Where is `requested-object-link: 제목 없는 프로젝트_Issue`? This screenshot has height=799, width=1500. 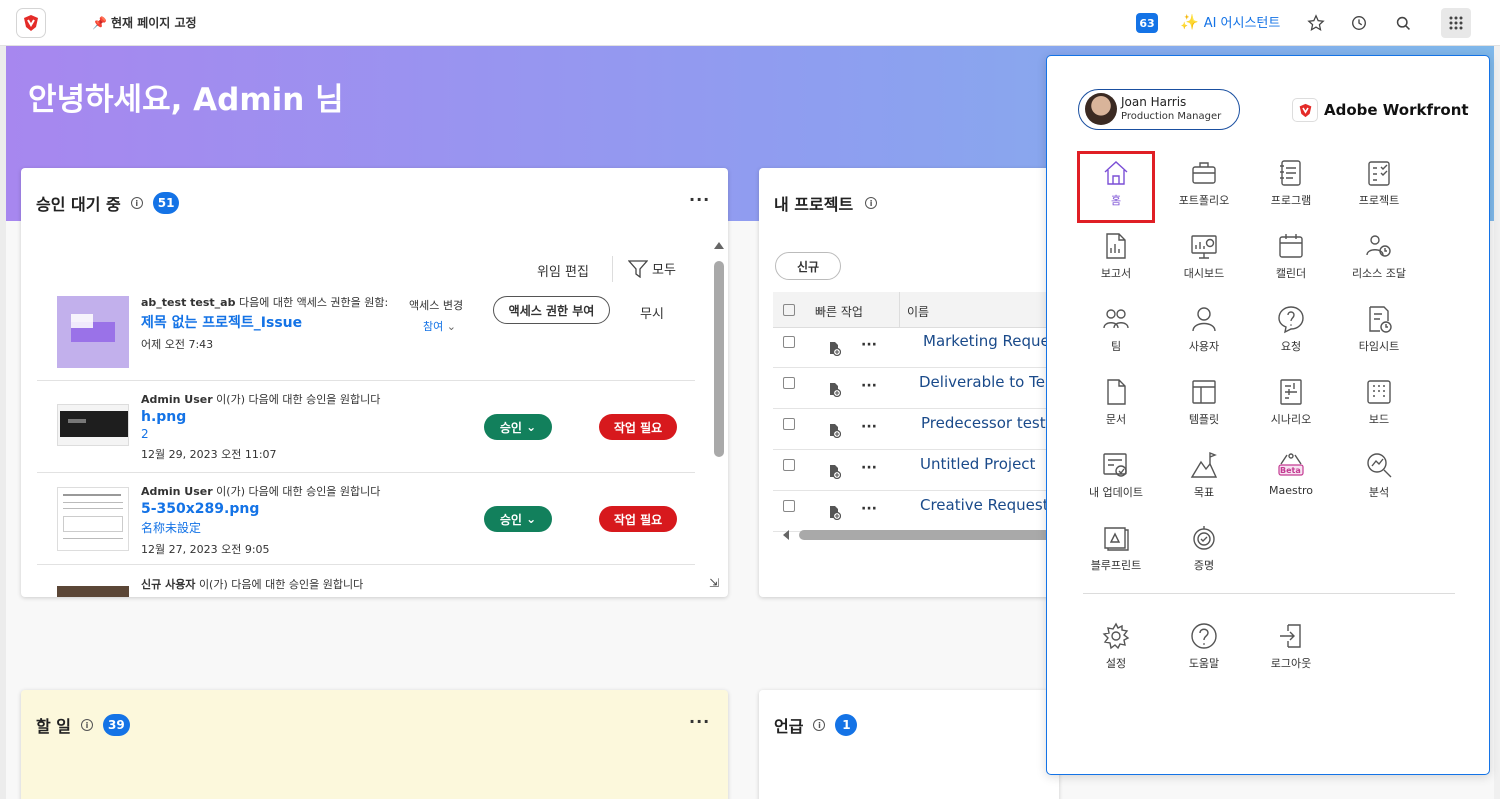
requested-object-link: 제목 없는 프로젝트_Issue is located at coordinates (281, 322).